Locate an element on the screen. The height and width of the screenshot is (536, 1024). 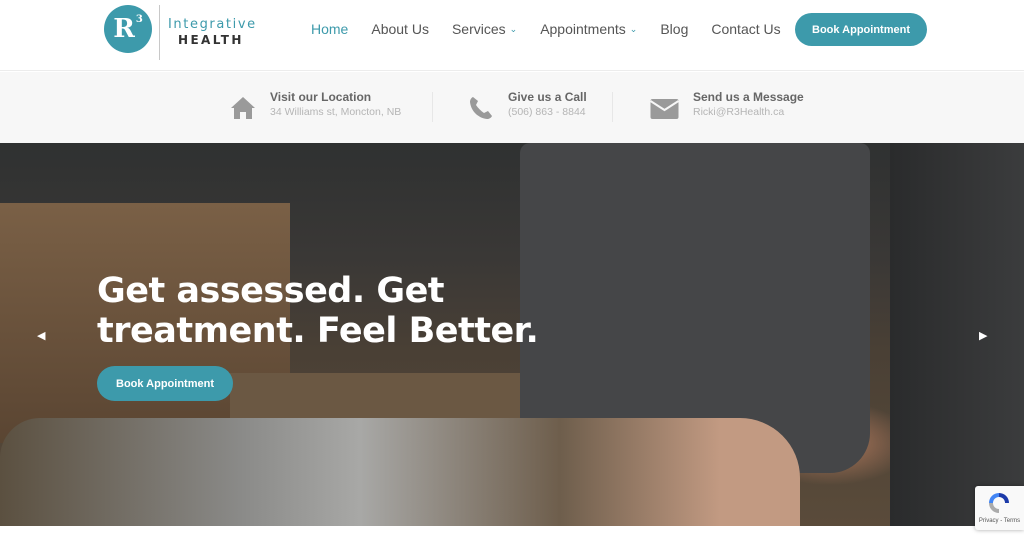
hero-title-line1: Get assessed. Get is located at coordinates (271, 291).